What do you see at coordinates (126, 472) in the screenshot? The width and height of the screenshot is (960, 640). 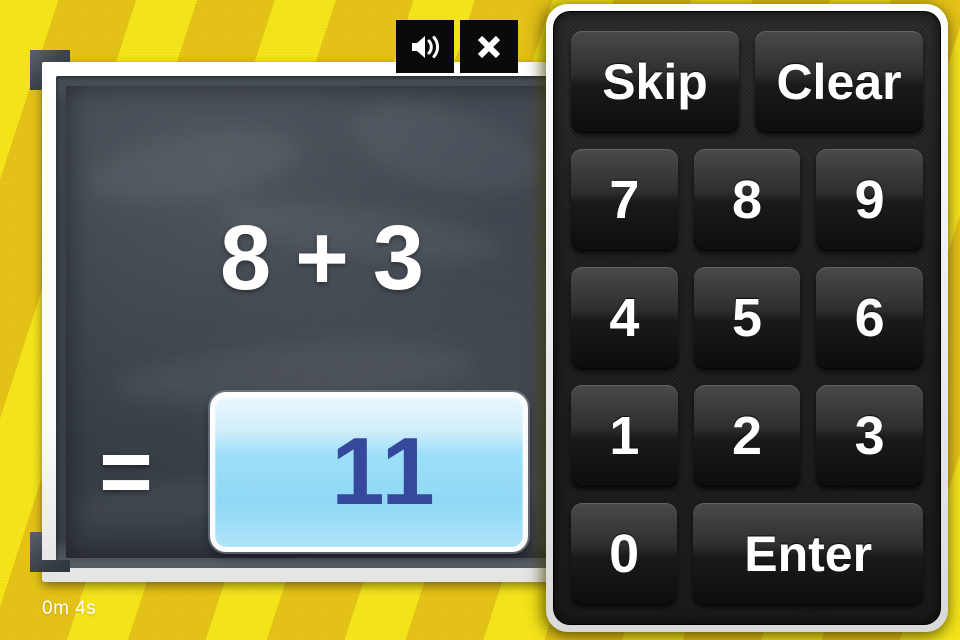 I see `equals-sign: =` at bounding box center [126, 472].